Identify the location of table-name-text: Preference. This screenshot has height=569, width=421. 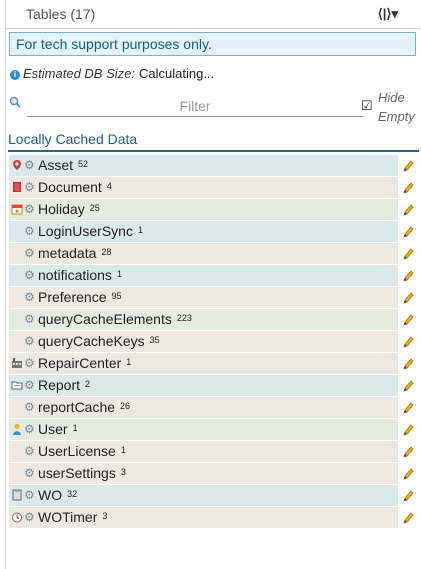
(72, 297).